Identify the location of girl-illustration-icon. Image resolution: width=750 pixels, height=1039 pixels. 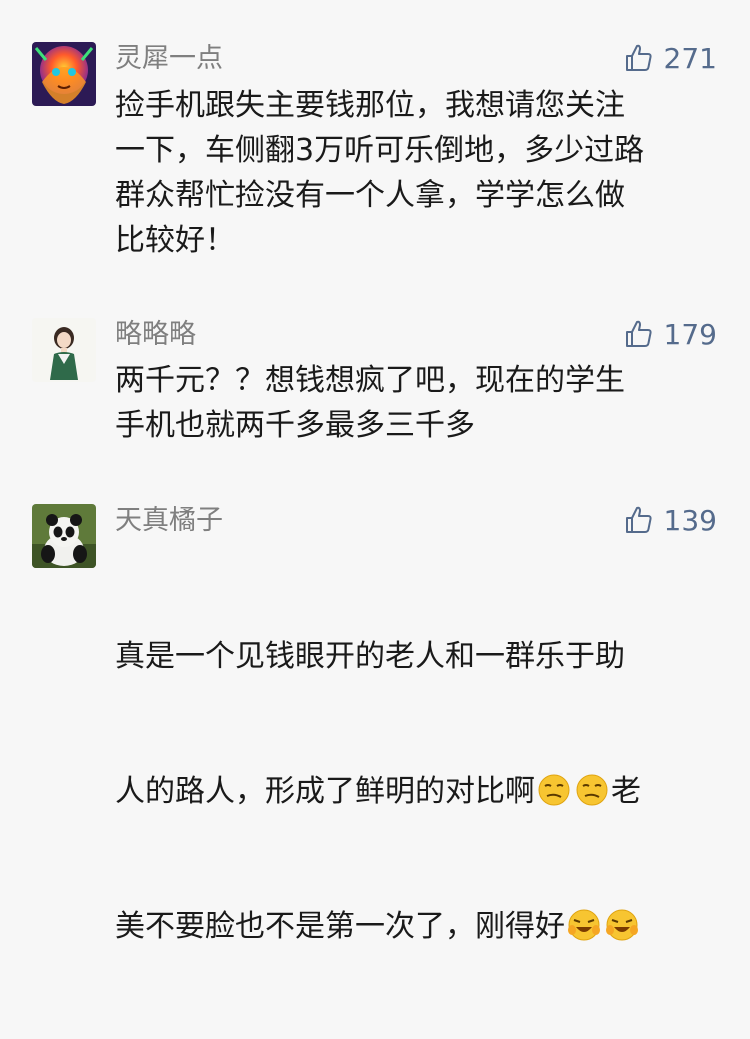
(64, 350).